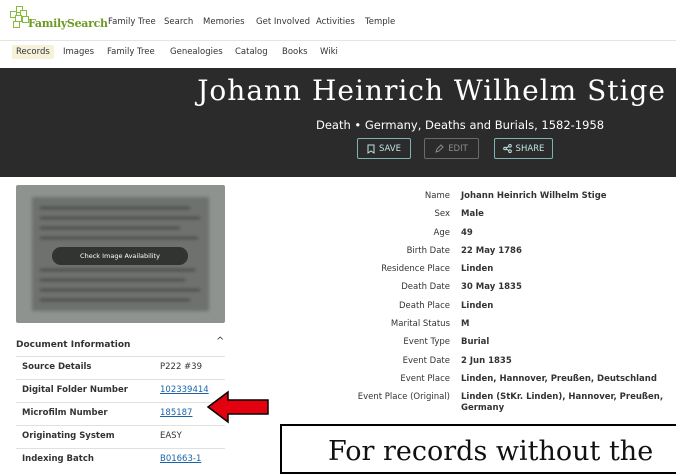  Describe the element at coordinates (58, 459) in the screenshot. I see `row-label: Indexing Batch` at that location.